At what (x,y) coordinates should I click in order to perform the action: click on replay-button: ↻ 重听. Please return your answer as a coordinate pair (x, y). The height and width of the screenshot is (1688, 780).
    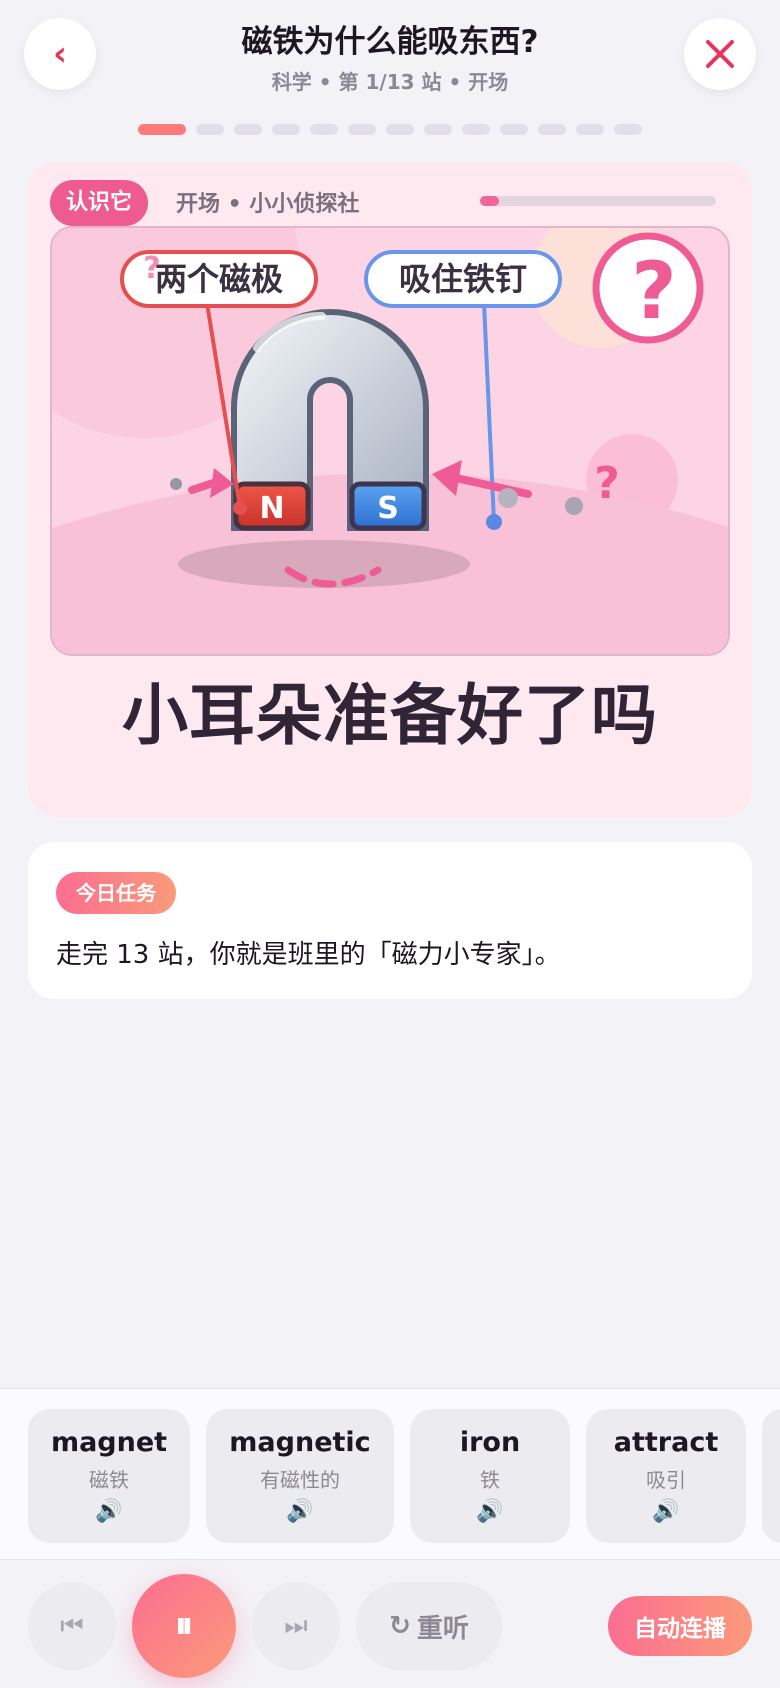
    Looking at the image, I should click on (429, 1626).